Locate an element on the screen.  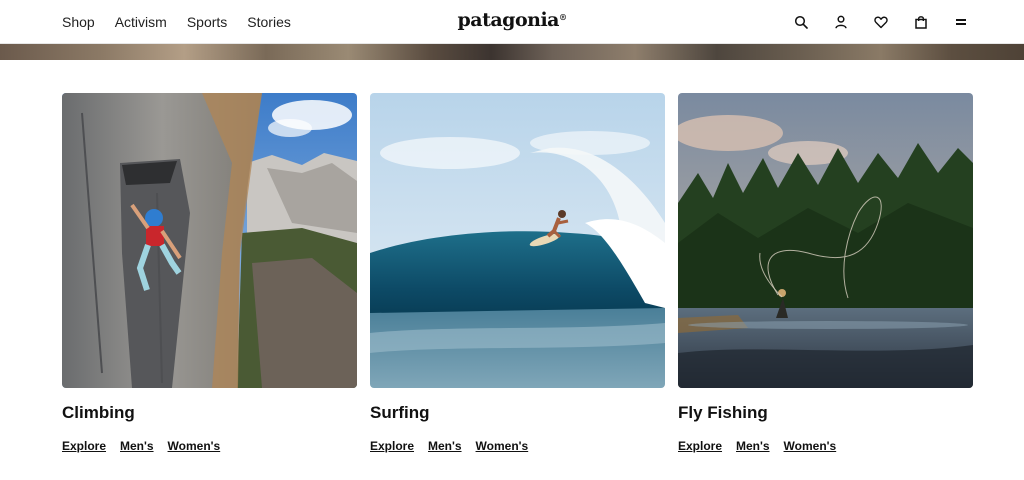
fly-fishing-mens-link: Men's is located at coordinates (753, 446).